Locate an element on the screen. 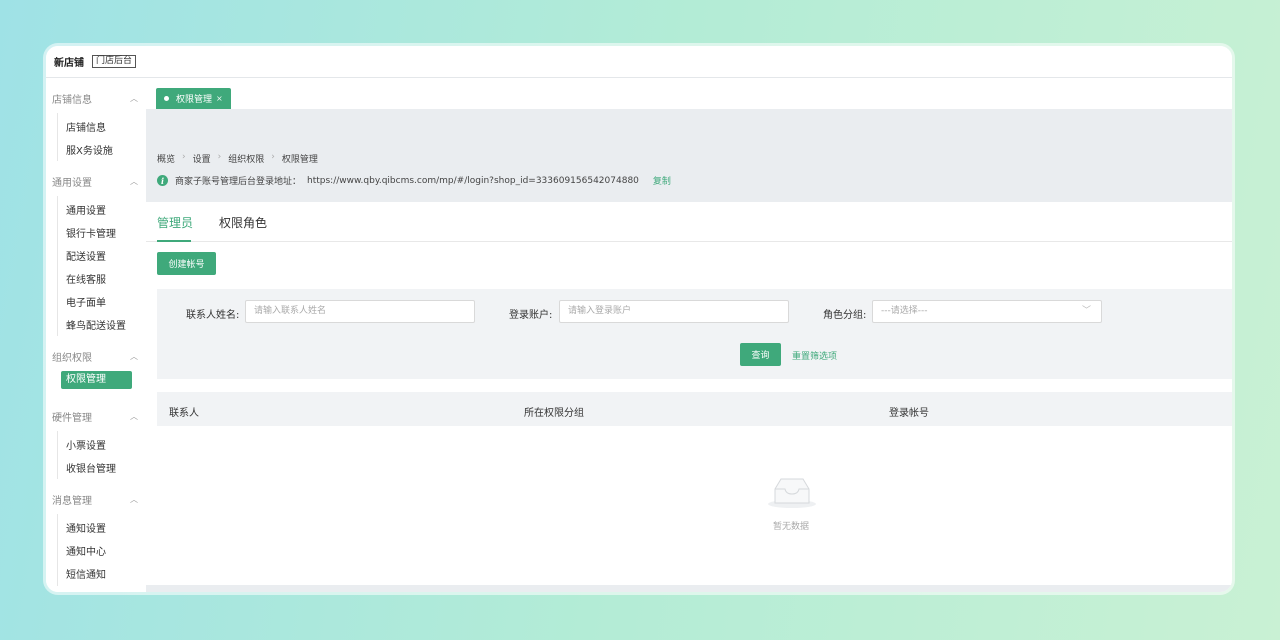  sidebar-group-title: 硬件管理 is located at coordinates (72, 418).